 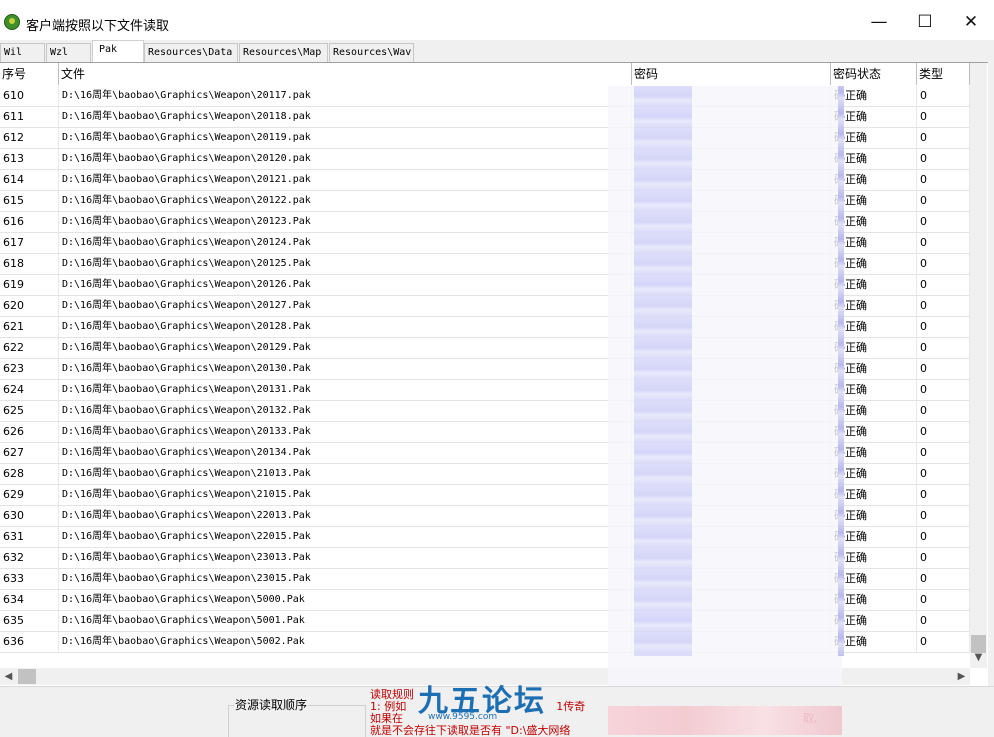 I want to click on cell-no: 628, so click(x=29, y=474).